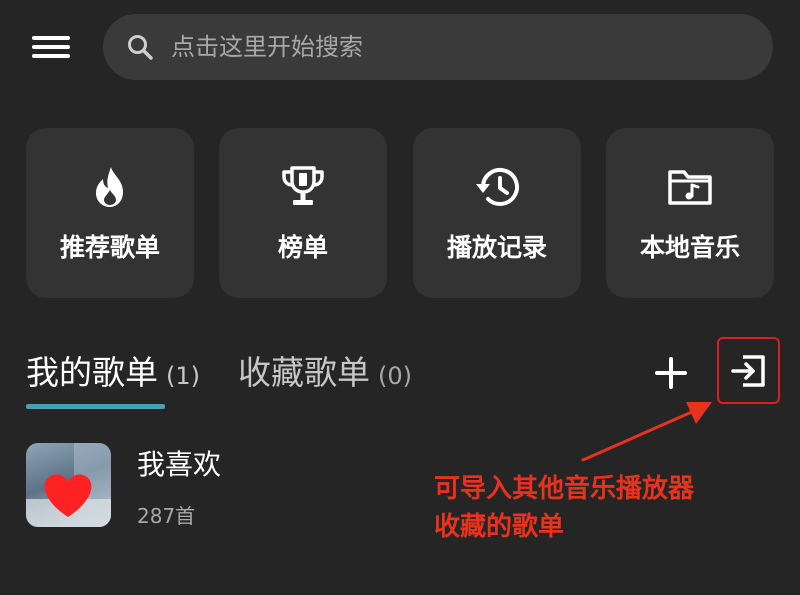  I want to click on plus-icon, so click(671, 373).